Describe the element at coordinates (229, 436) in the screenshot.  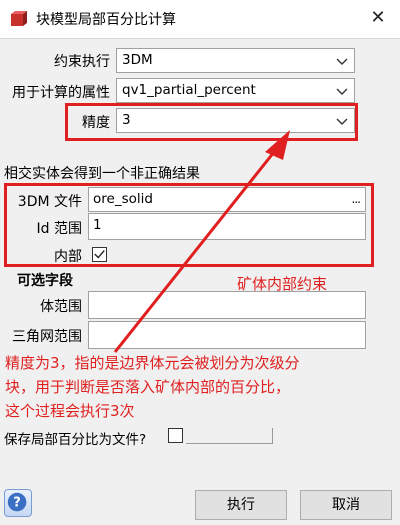
I see `save-path-field` at that location.